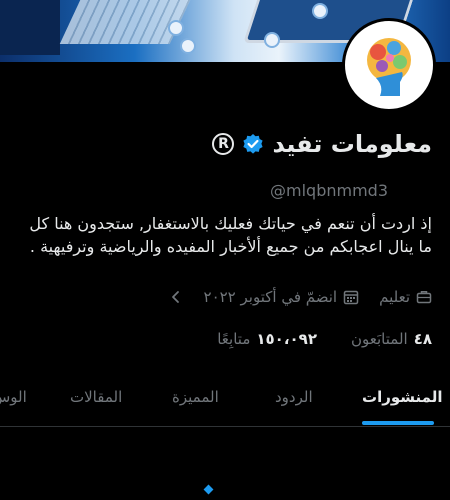 The width and height of the screenshot is (450, 500). I want to click on profile-handle: @mlqbnmmd3, so click(329, 190).